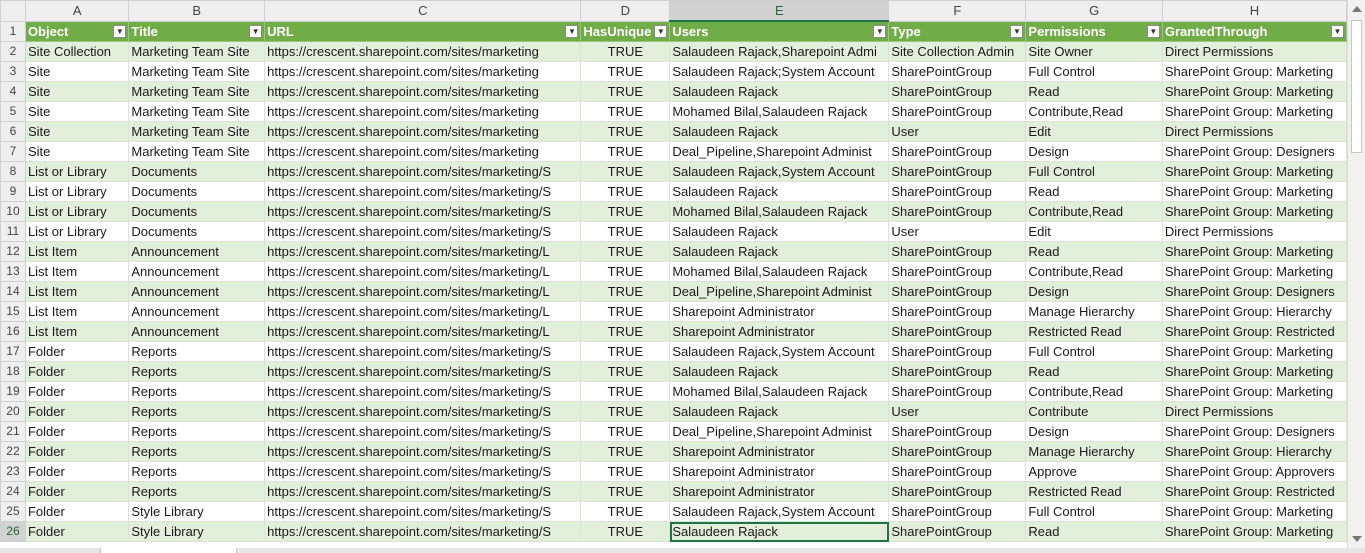 This screenshot has height=553, width=1365. Describe the element at coordinates (1094, 291) in the screenshot. I see `table-cell: Design` at that location.